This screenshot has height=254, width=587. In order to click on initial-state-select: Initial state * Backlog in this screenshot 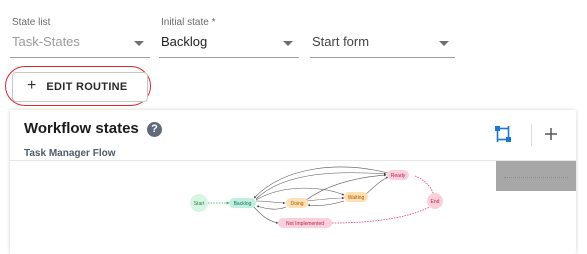, I will do `click(229, 36)`.